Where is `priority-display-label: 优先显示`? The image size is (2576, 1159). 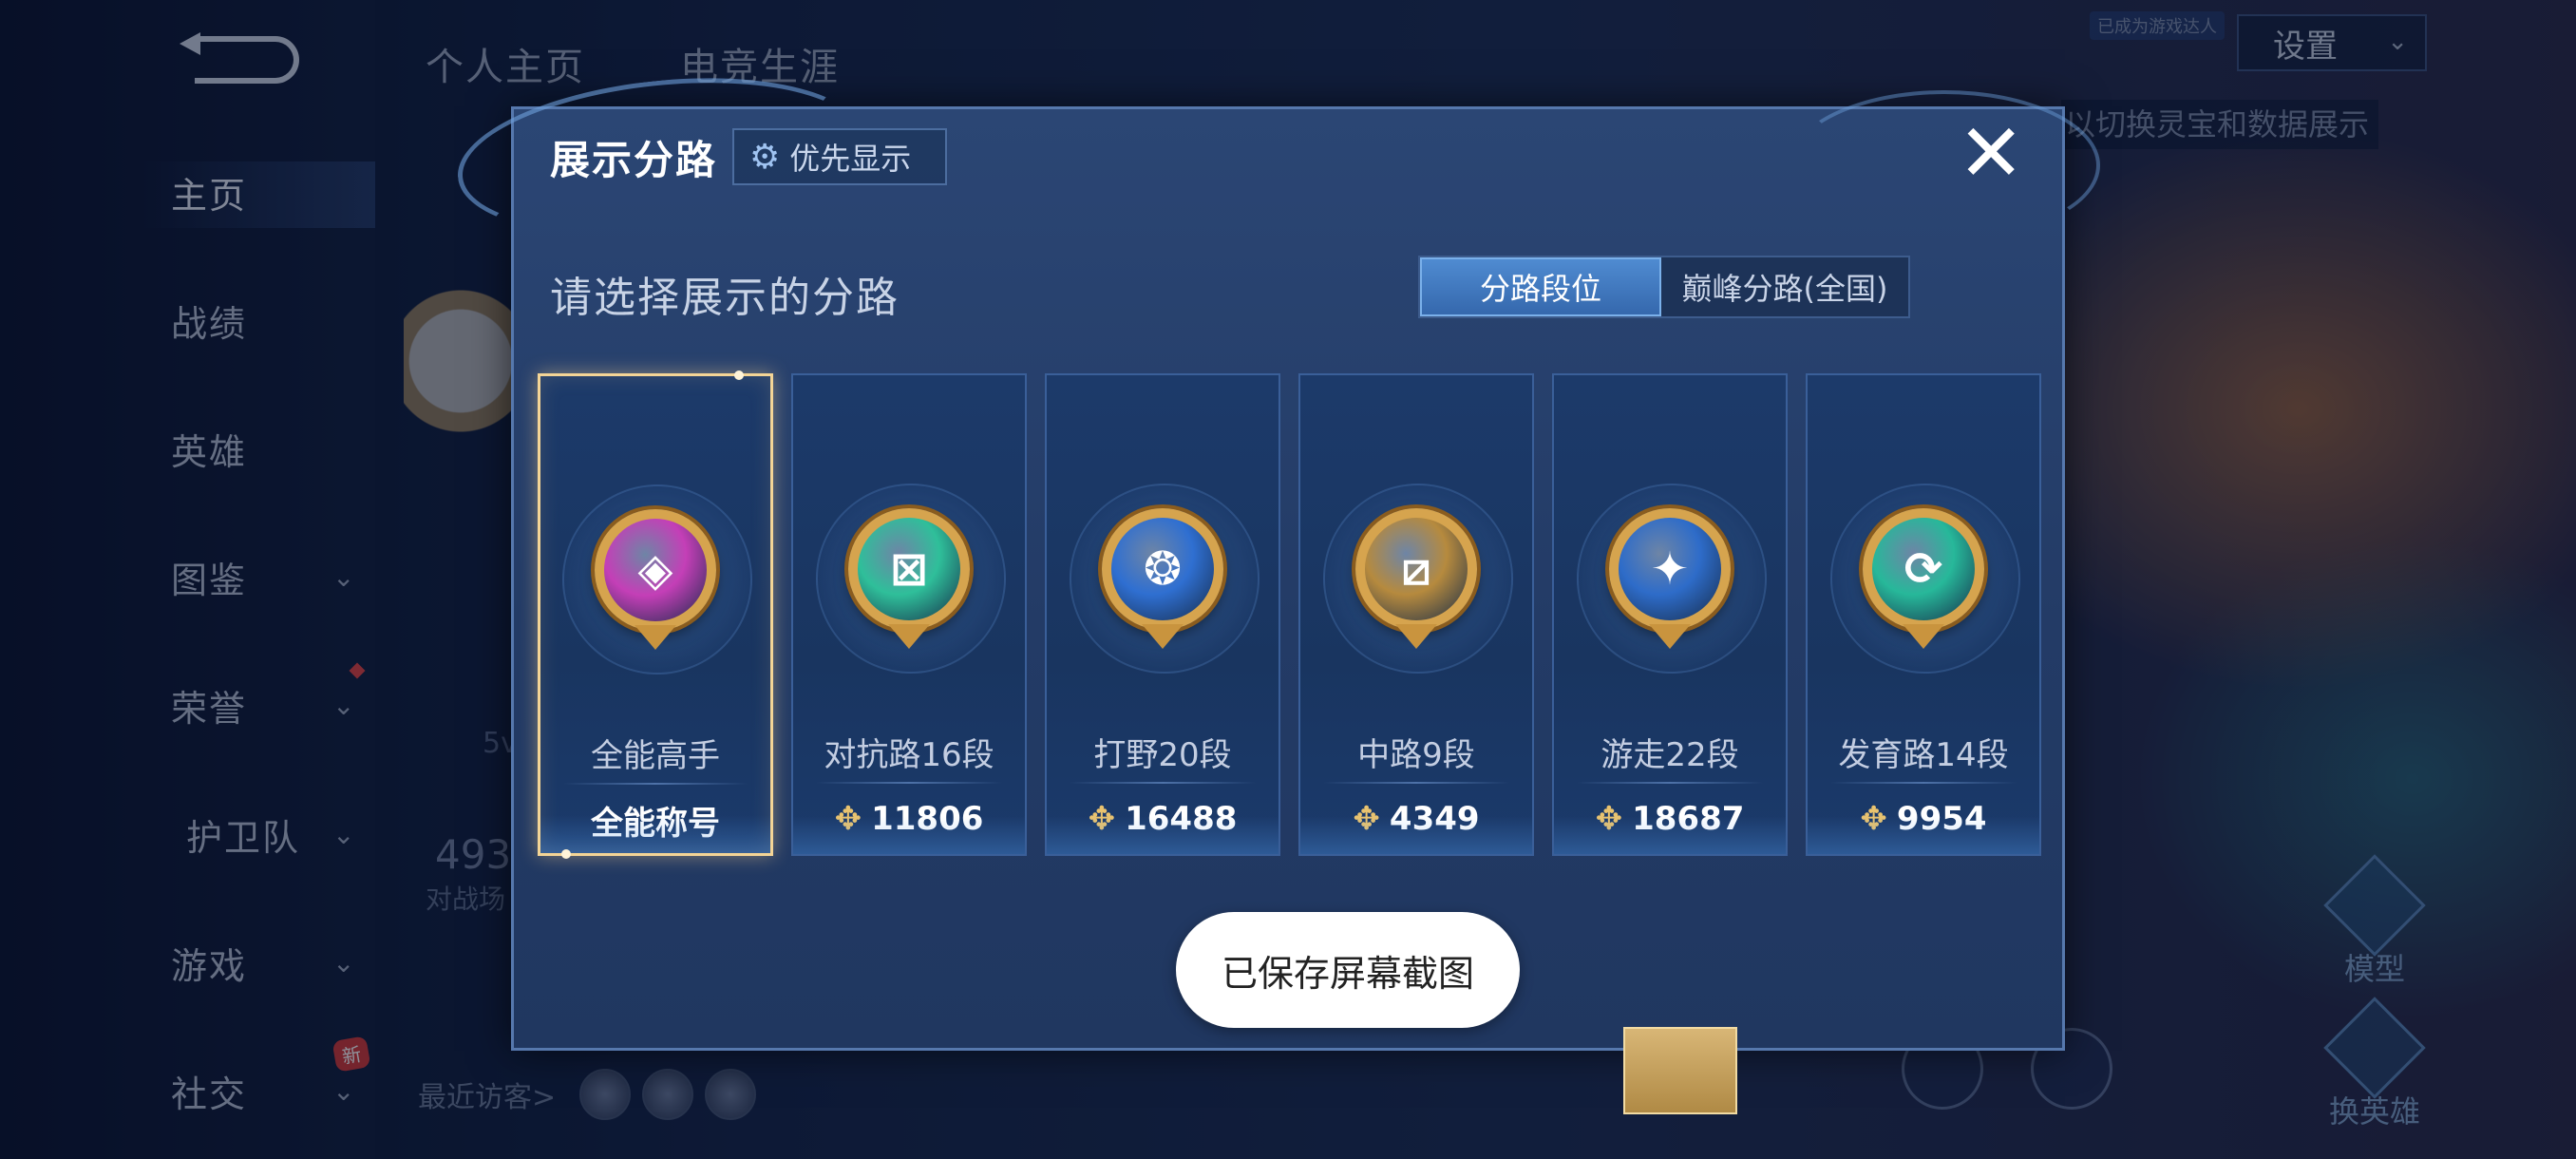
priority-display-label: 优先显示 is located at coordinates (850, 159).